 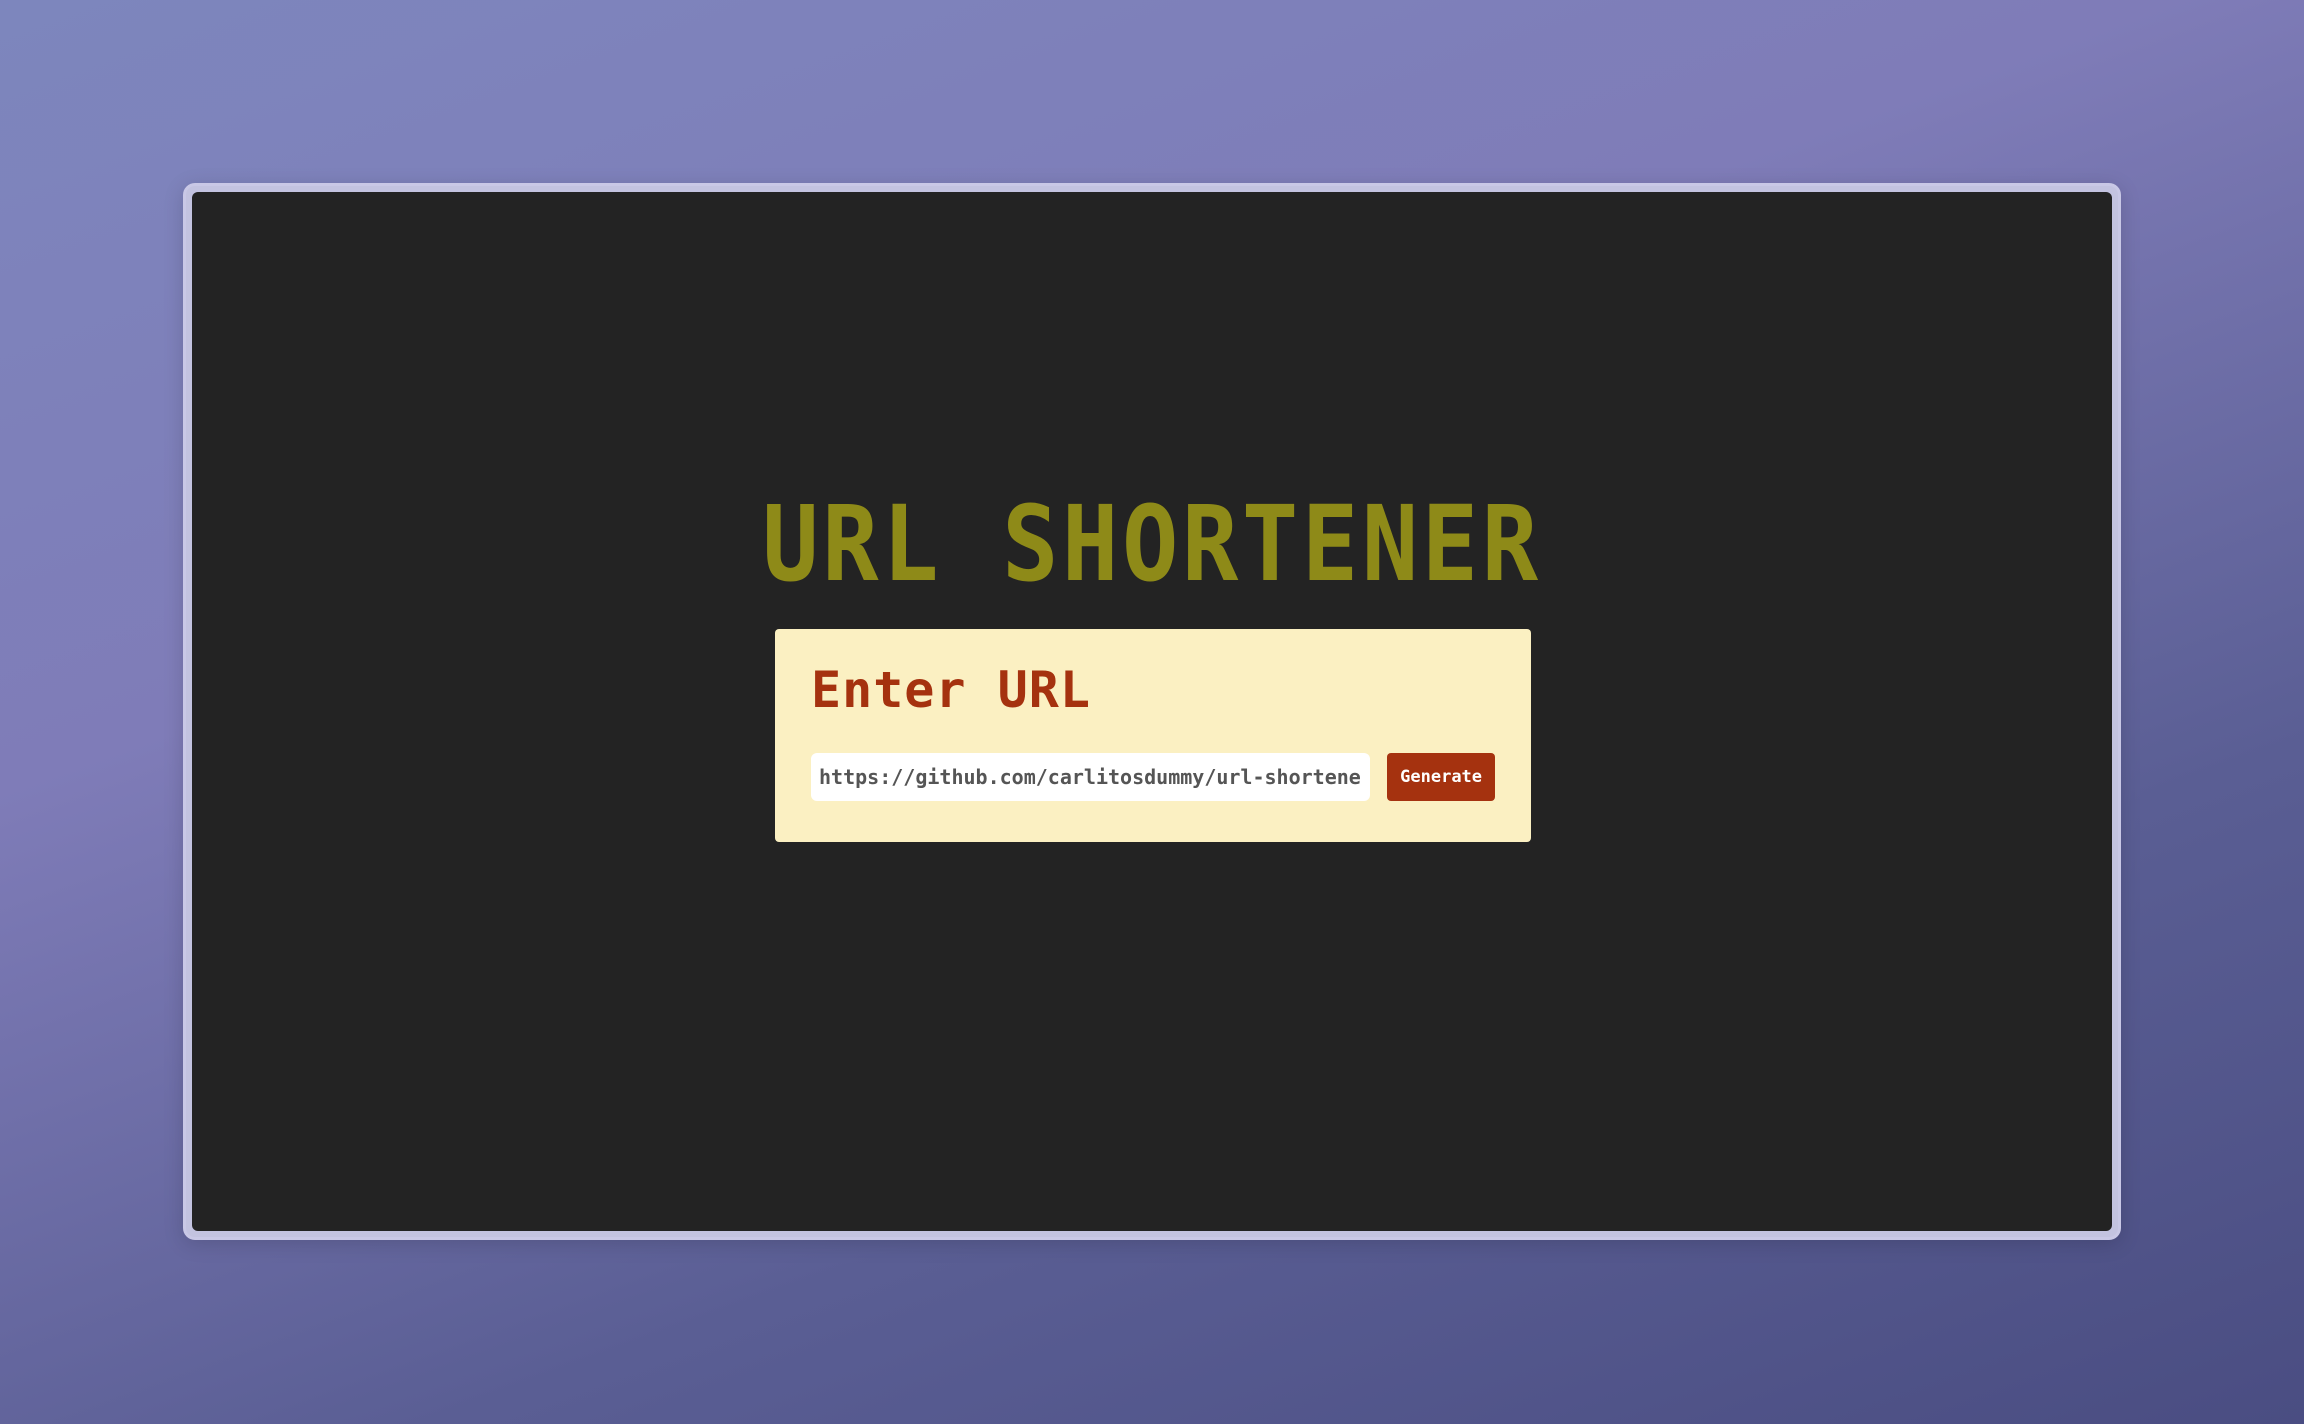 I want to click on url-form-card: Enter URL Generate, so click(x=1153, y=735).